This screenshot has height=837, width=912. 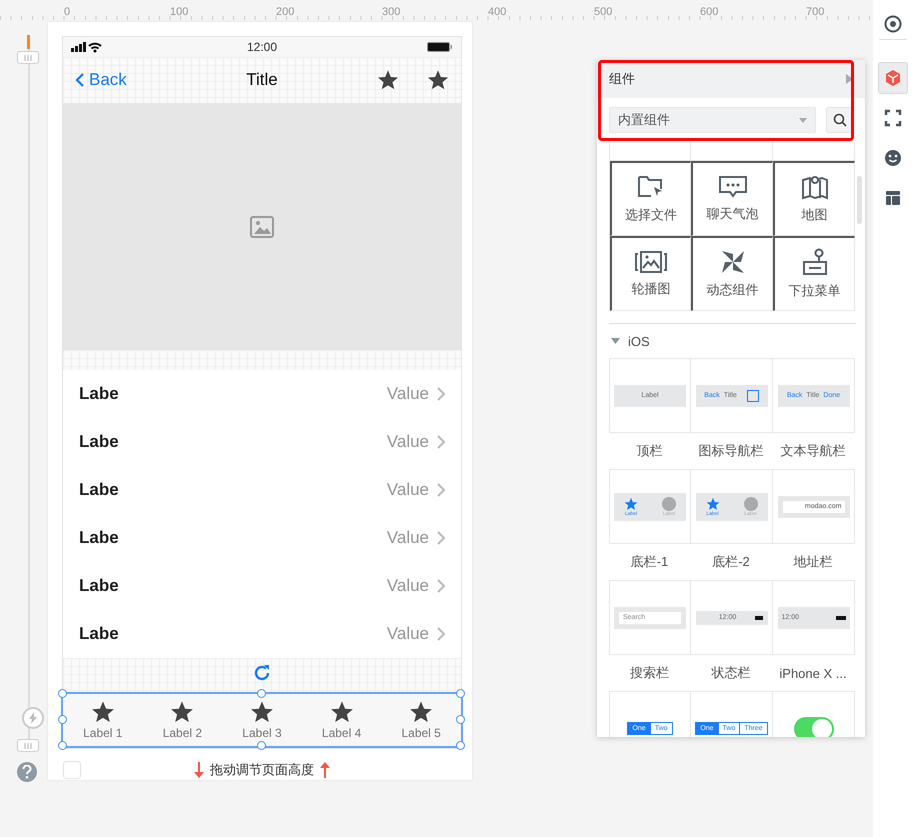 I want to click on cube-icon, so click(x=893, y=78).